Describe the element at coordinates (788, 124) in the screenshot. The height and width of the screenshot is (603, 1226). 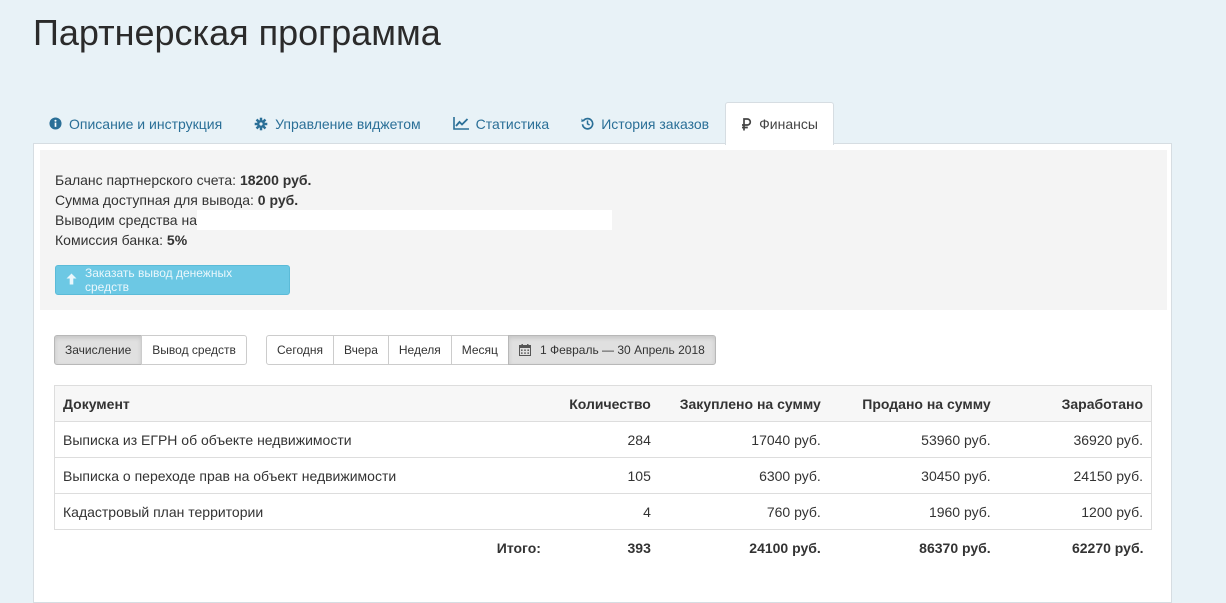
I see `tab-label: Финансы` at that location.